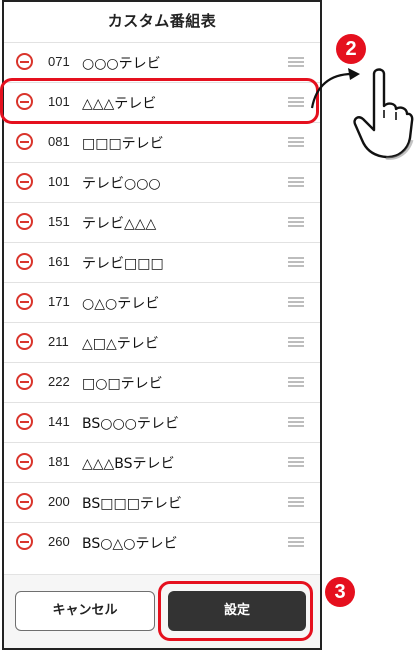  What do you see at coordinates (130, 424) in the screenshot?
I see `channel-name: BS○○○テレビ` at bounding box center [130, 424].